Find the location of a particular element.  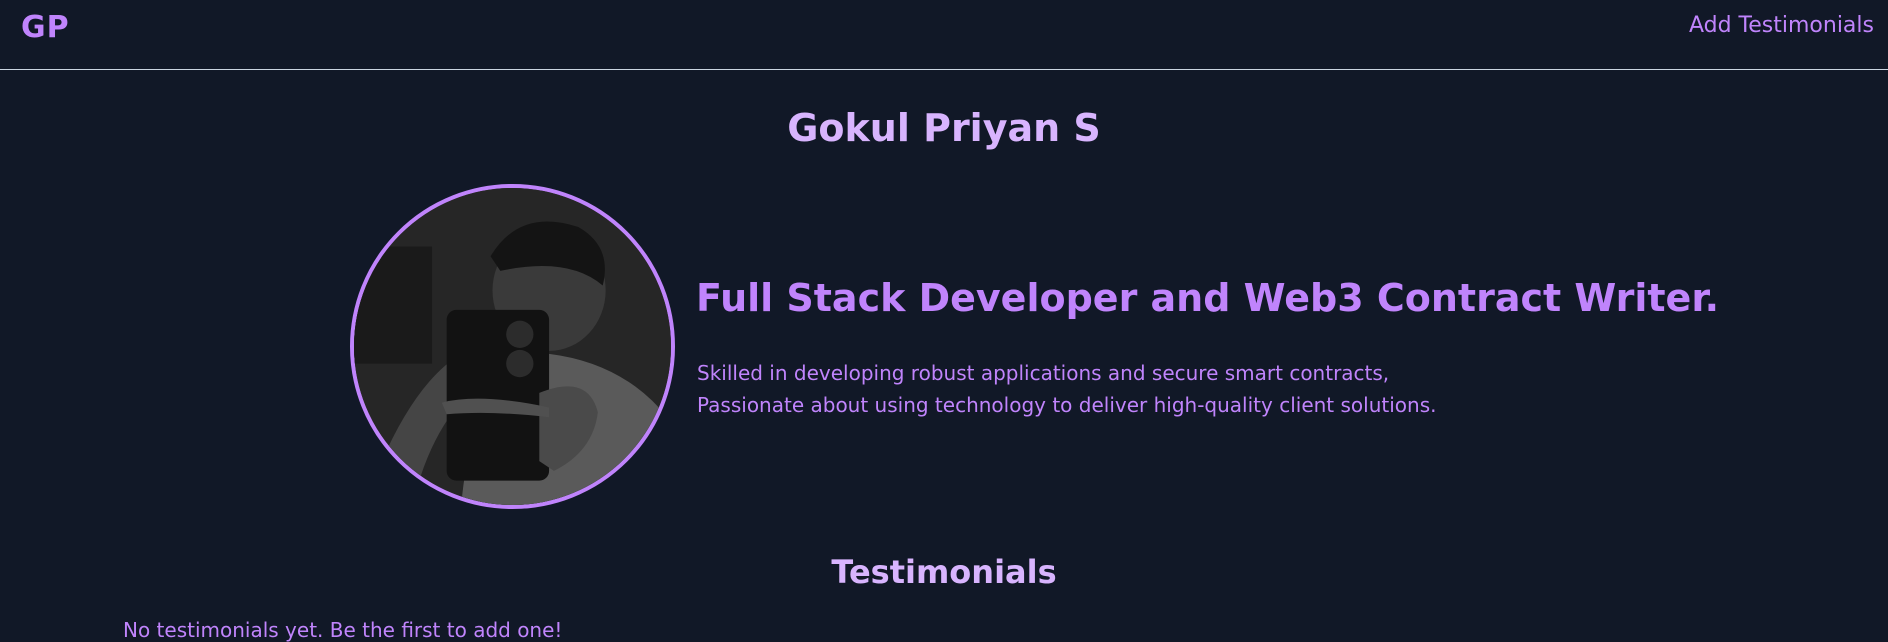

top-navigation-bar: GP Add Testimonials is located at coordinates (944, 35).